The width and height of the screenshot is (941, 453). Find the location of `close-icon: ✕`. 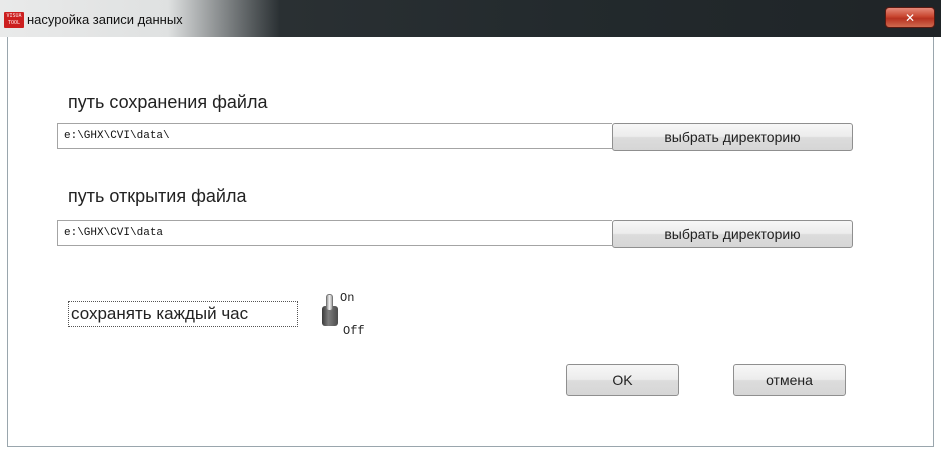

close-icon: ✕ is located at coordinates (910, 18).